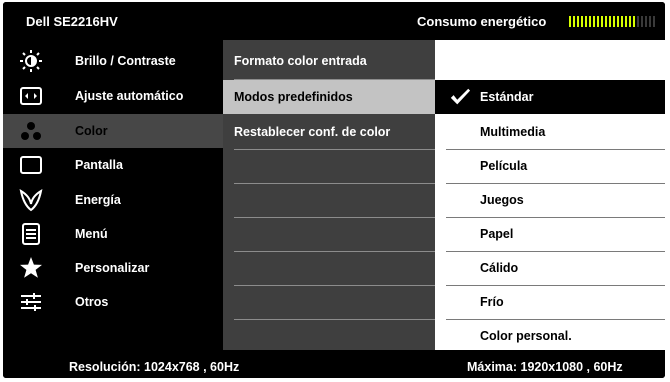 The height and width of the screenshot is (382, 670). Describe the element at coordinates (31, 200) in the screenshot. I see `energy-icon` at that location.